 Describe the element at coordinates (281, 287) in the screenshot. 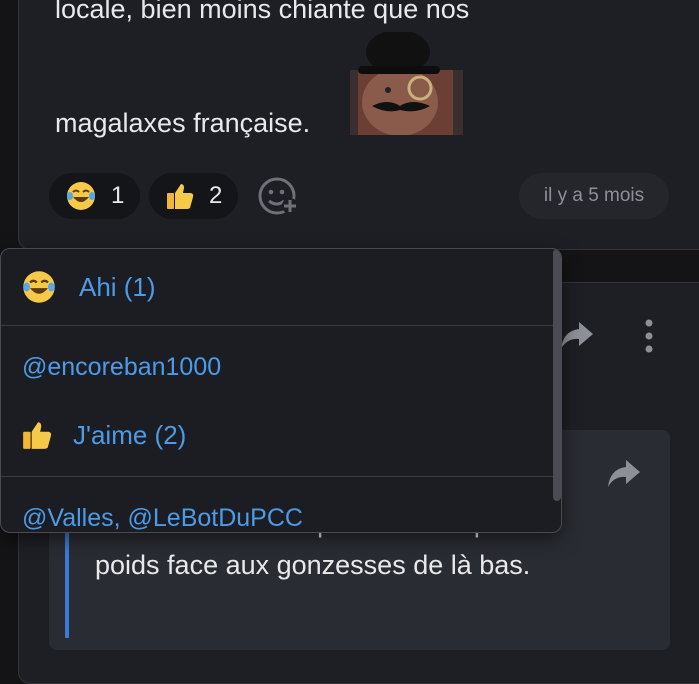

I see `reaction-section-laugh: Ahi (1)` at that location.